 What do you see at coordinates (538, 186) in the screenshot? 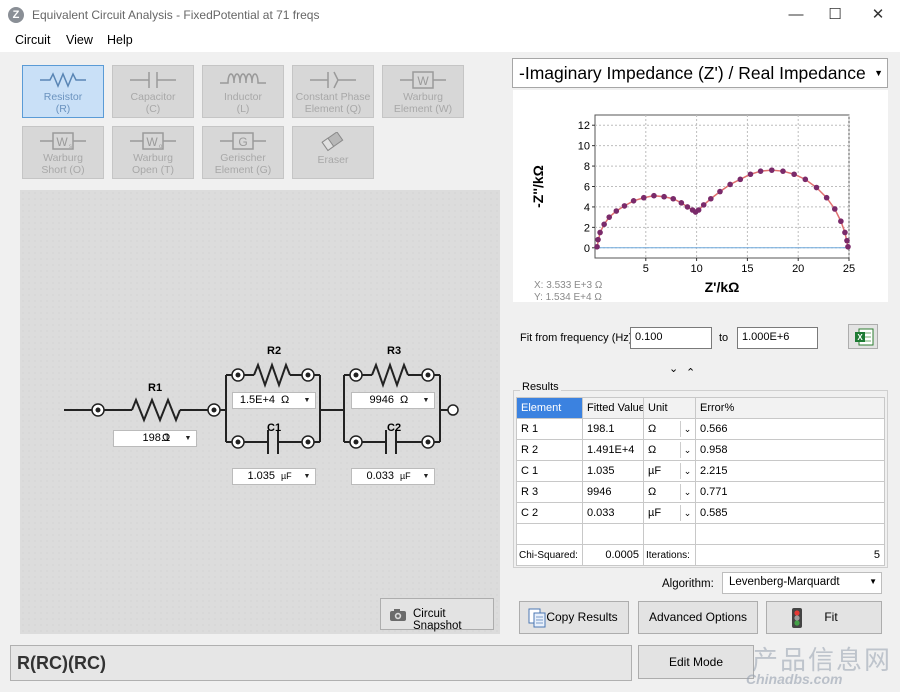
I see `y-axis-label: -Z''/kΩ` at bounding box center [538, 186].